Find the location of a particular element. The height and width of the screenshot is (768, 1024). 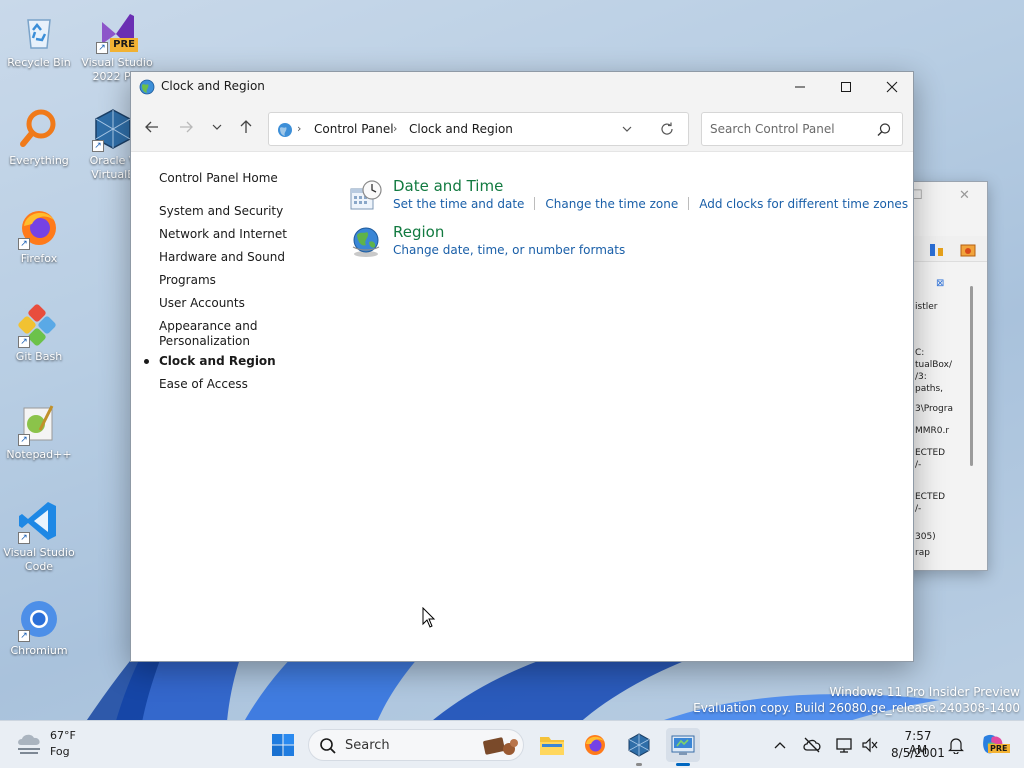

link-divider is located at coordinates (689, 203).